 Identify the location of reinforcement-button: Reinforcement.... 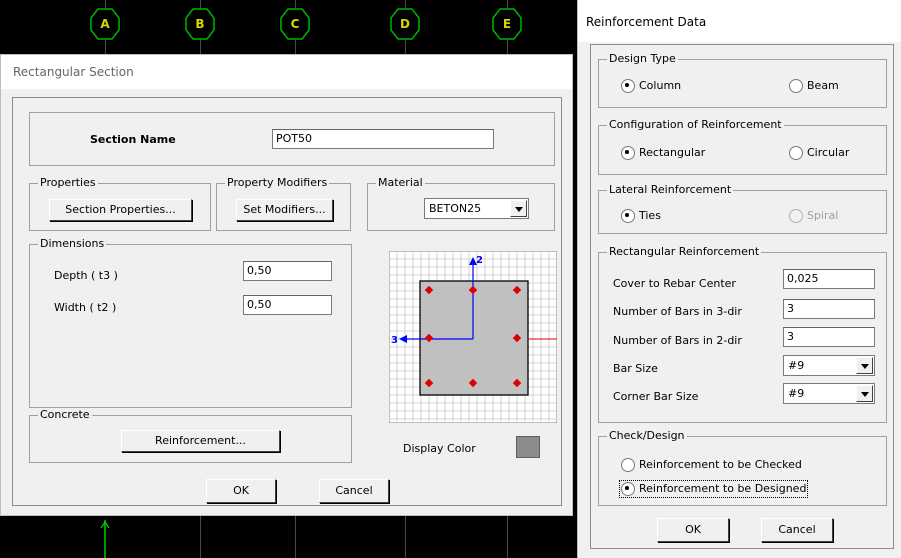
(200, 441).